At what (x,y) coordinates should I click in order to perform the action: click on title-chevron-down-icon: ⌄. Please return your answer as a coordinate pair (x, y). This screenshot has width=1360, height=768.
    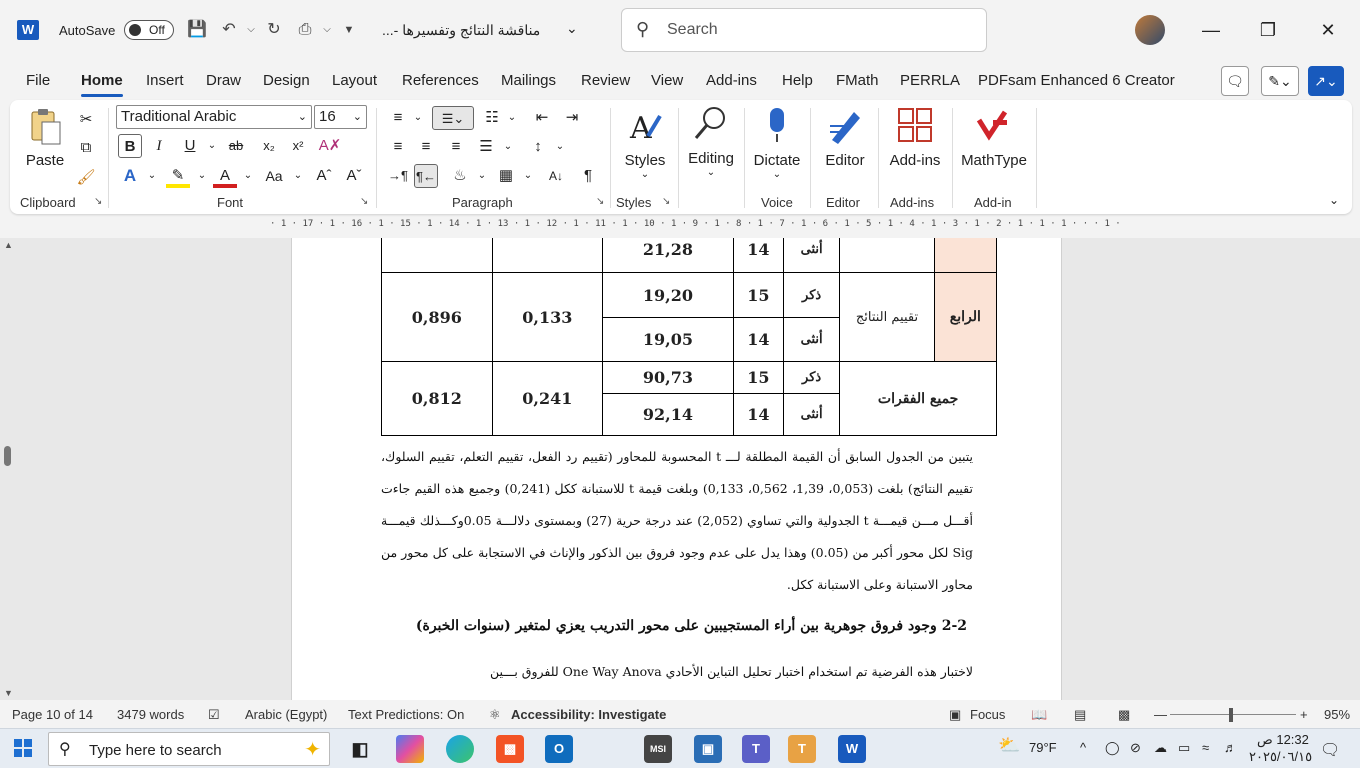
    Looking at the image, I should click on (572, 28).